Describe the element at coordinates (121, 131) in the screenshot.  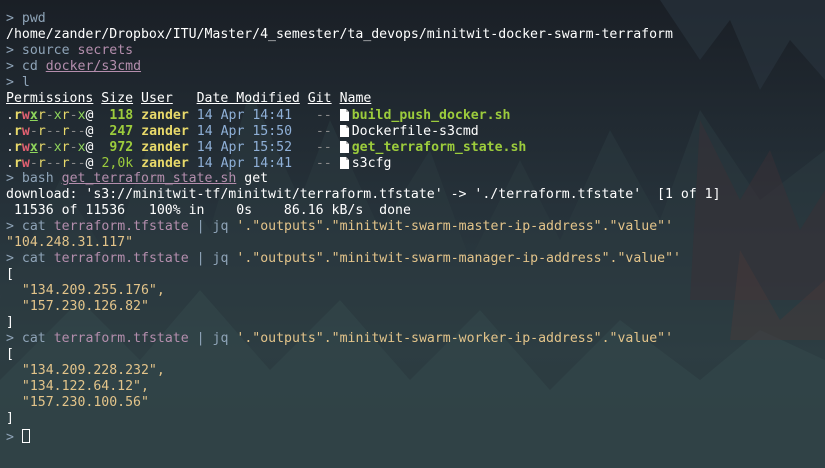
I see `file-size: 247` at that location.